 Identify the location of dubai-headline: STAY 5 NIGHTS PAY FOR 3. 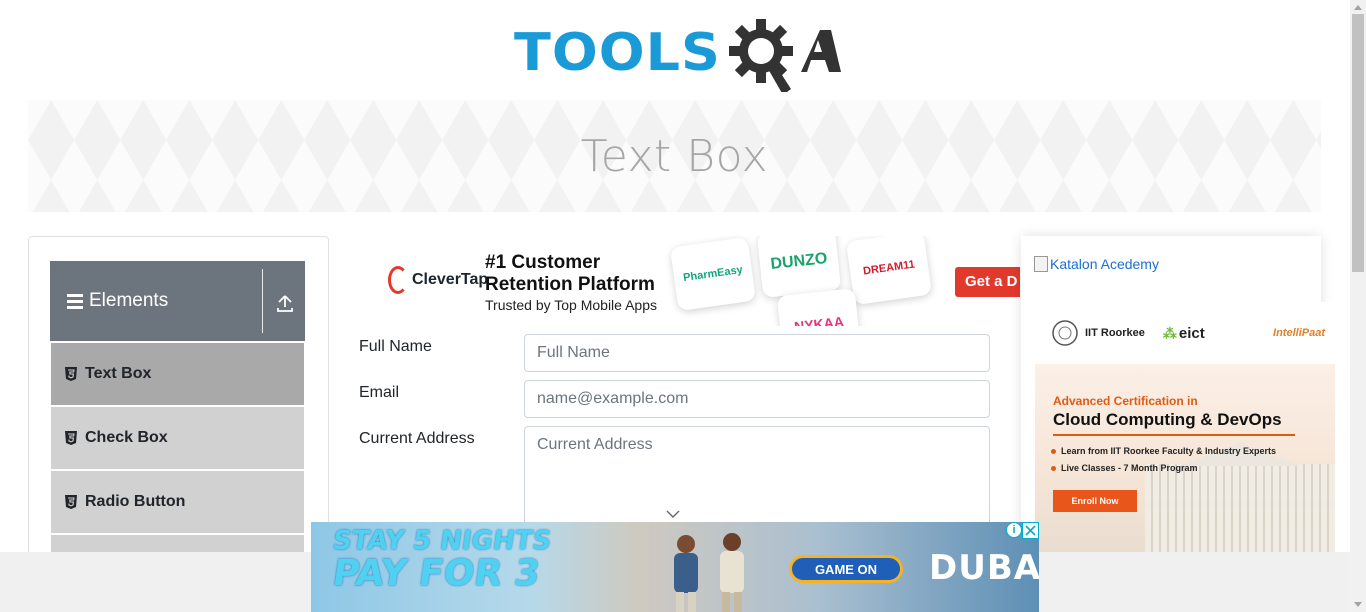
(442, 560).